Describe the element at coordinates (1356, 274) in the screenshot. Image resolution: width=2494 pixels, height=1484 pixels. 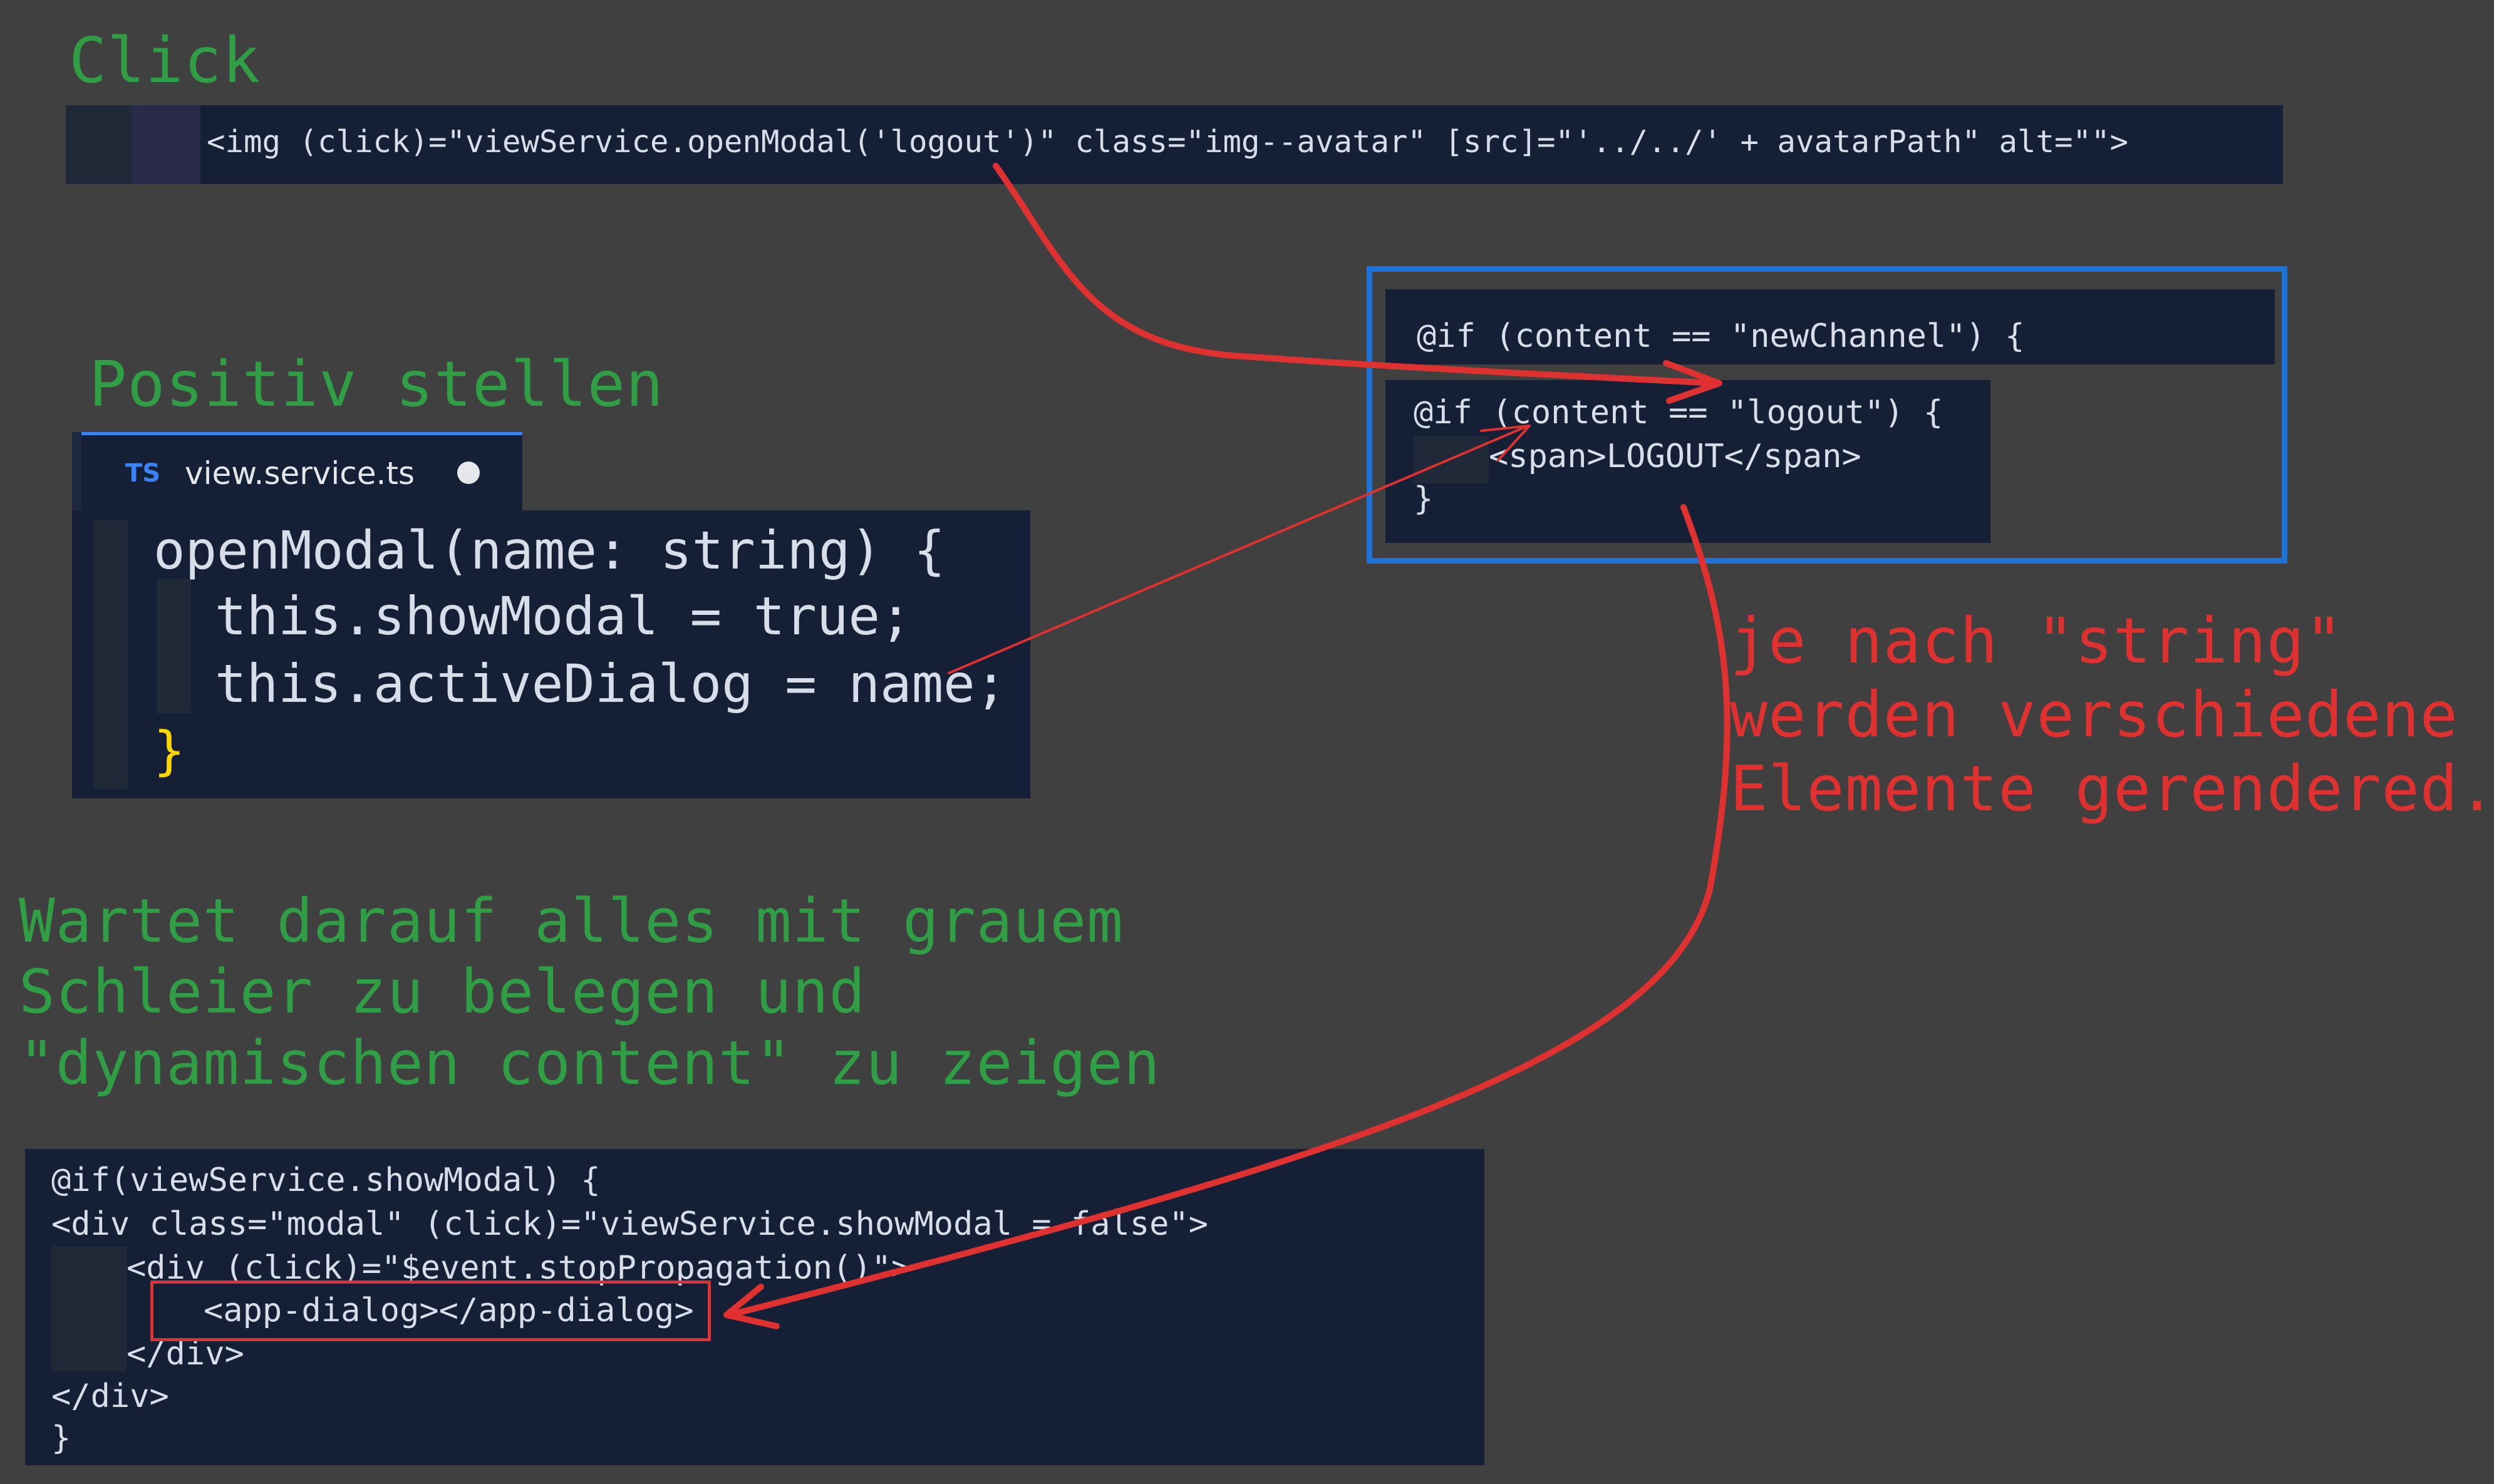
I see `arrow-click-to-logout` at that location.